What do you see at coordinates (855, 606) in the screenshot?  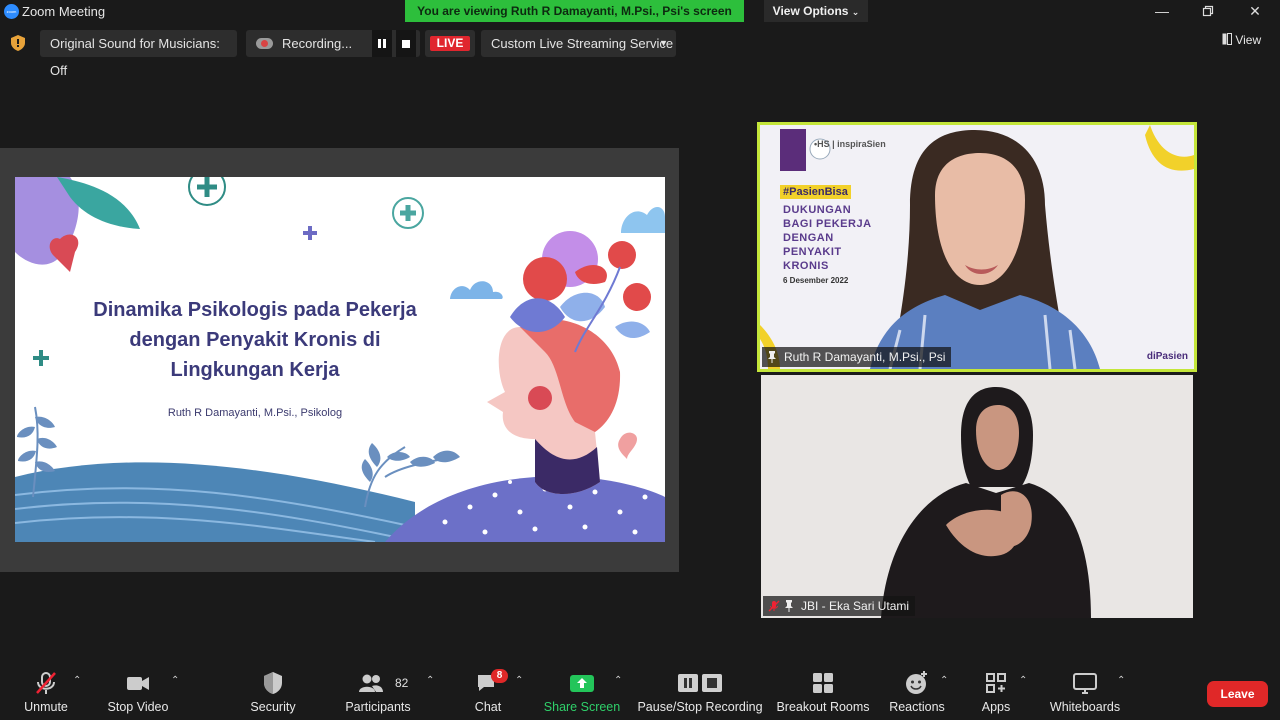 I see `interpreter-name: JBI - Eka Sari Utami` at bounding box center [855, 606].